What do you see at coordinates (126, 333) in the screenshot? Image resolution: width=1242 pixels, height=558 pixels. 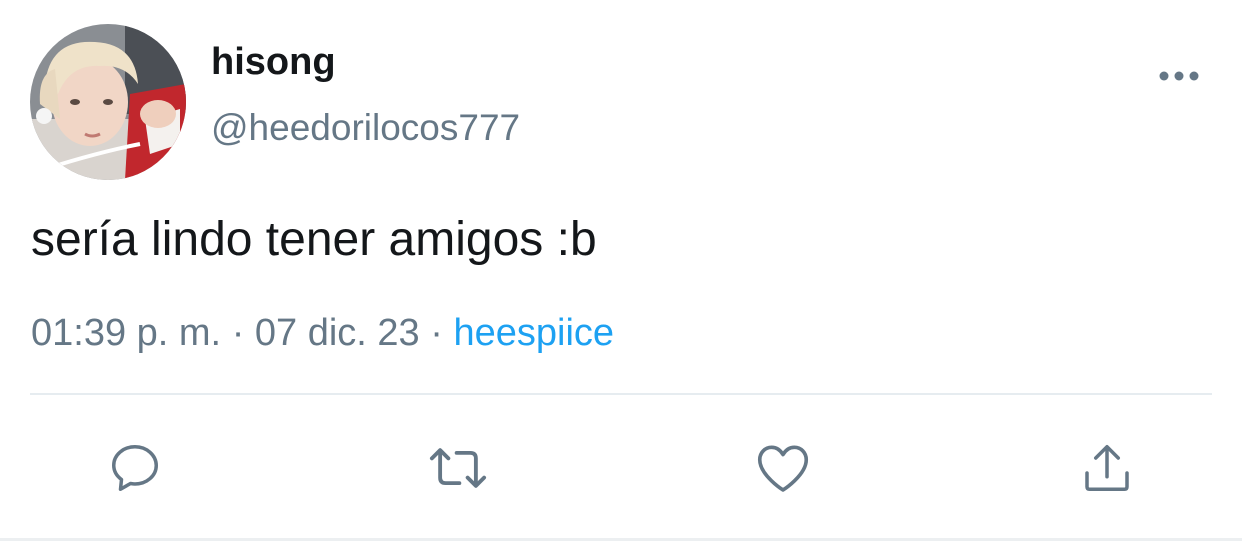 I see `tweet-time: 01:39 p. m.` at bounding box center [126, 333].